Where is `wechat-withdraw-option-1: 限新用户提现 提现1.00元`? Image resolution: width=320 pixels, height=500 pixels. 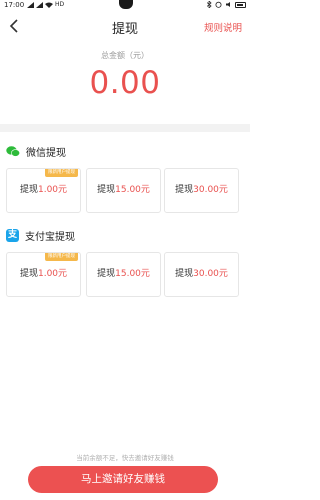 wechat-withdraw-option-1: 限新用户提现 提现1.00元 is located at coordinates (43, 190).